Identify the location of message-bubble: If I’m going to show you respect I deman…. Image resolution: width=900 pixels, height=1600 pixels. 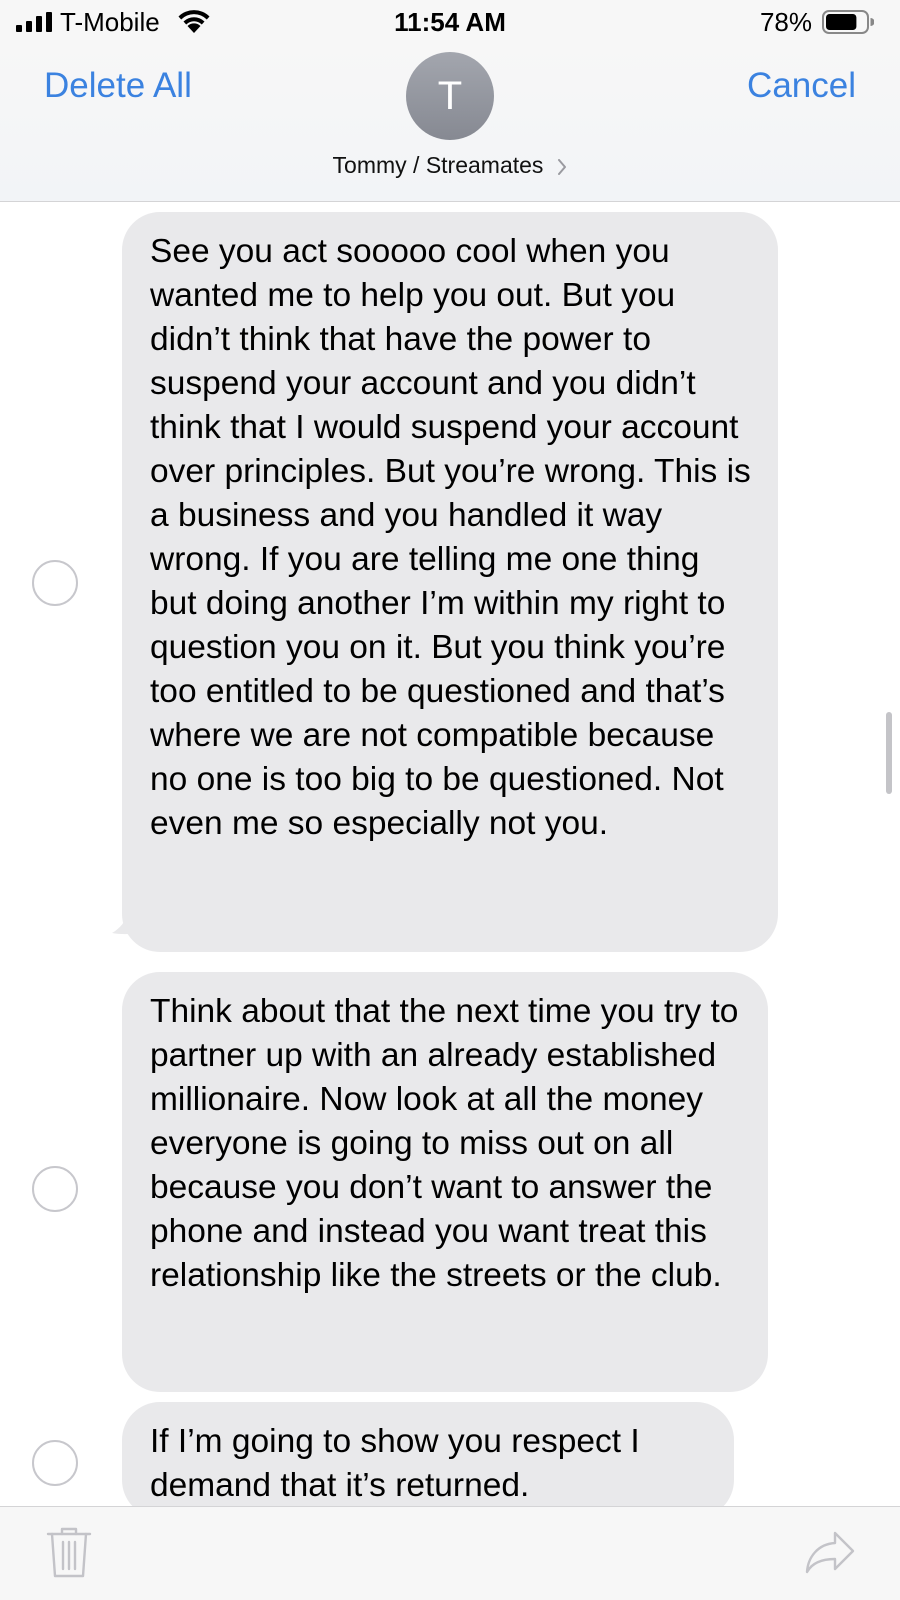
(428, 1454).